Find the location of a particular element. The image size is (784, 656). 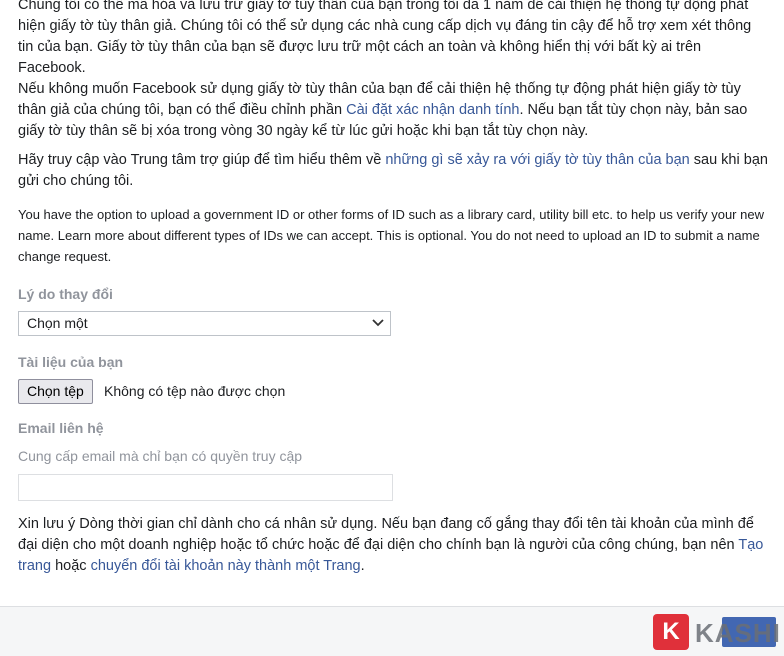

documents-label: Tài liệu của bạn is located at coordinates (71, 362).